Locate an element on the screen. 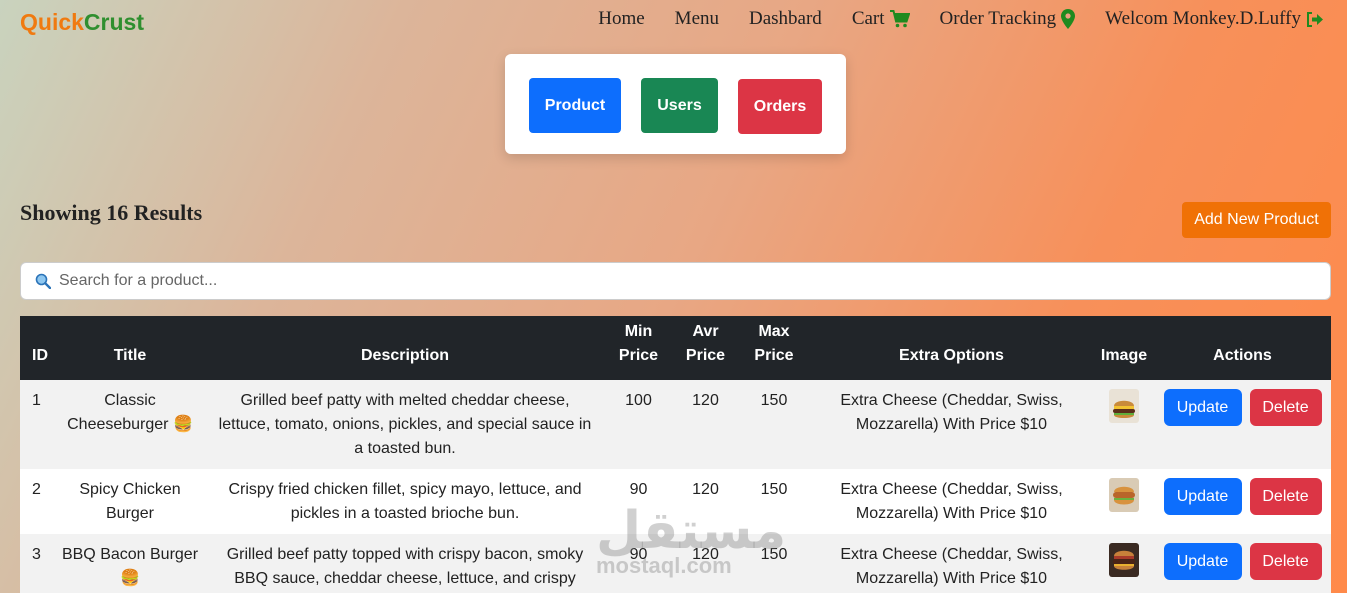  header-max-price: Max Price is located at coordinates (774, 348).